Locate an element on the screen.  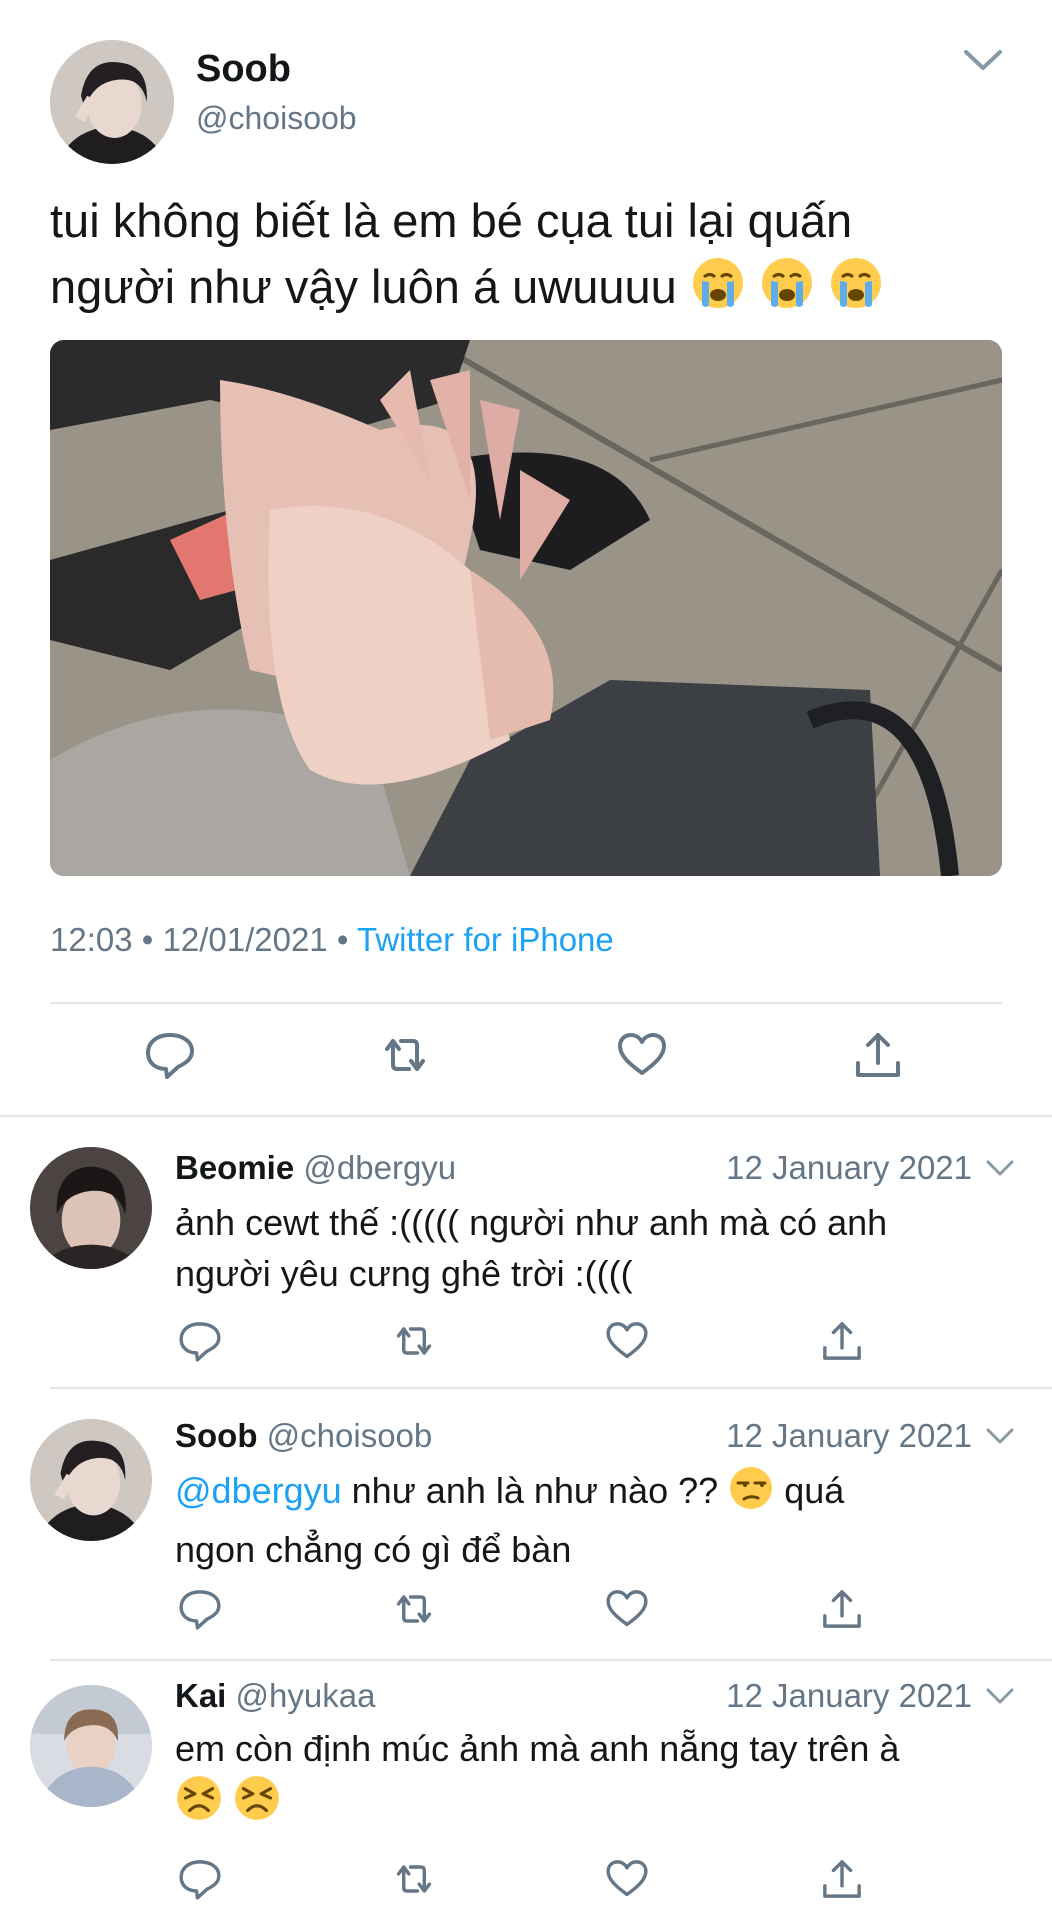
author-avatar is located at coordinates (112, 102).